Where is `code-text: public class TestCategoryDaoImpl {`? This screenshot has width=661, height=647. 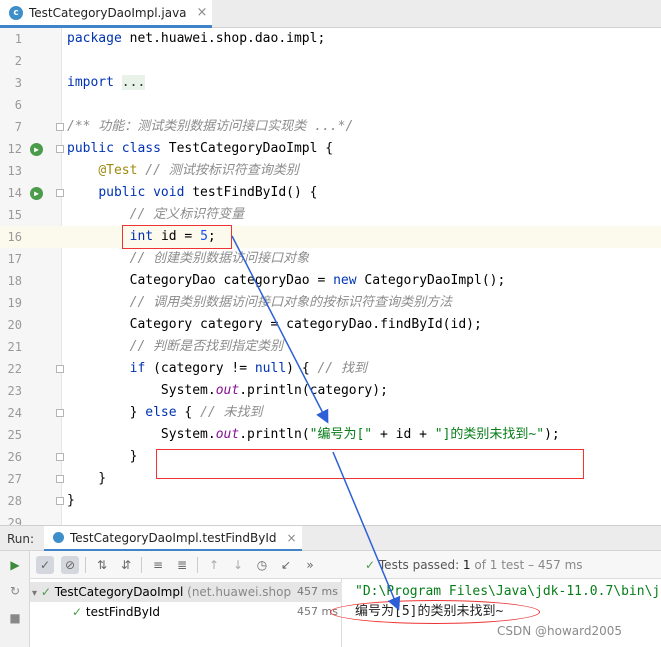 code-text: public class TestCategoryDaoImpl { is located at coordinates (200, 149).